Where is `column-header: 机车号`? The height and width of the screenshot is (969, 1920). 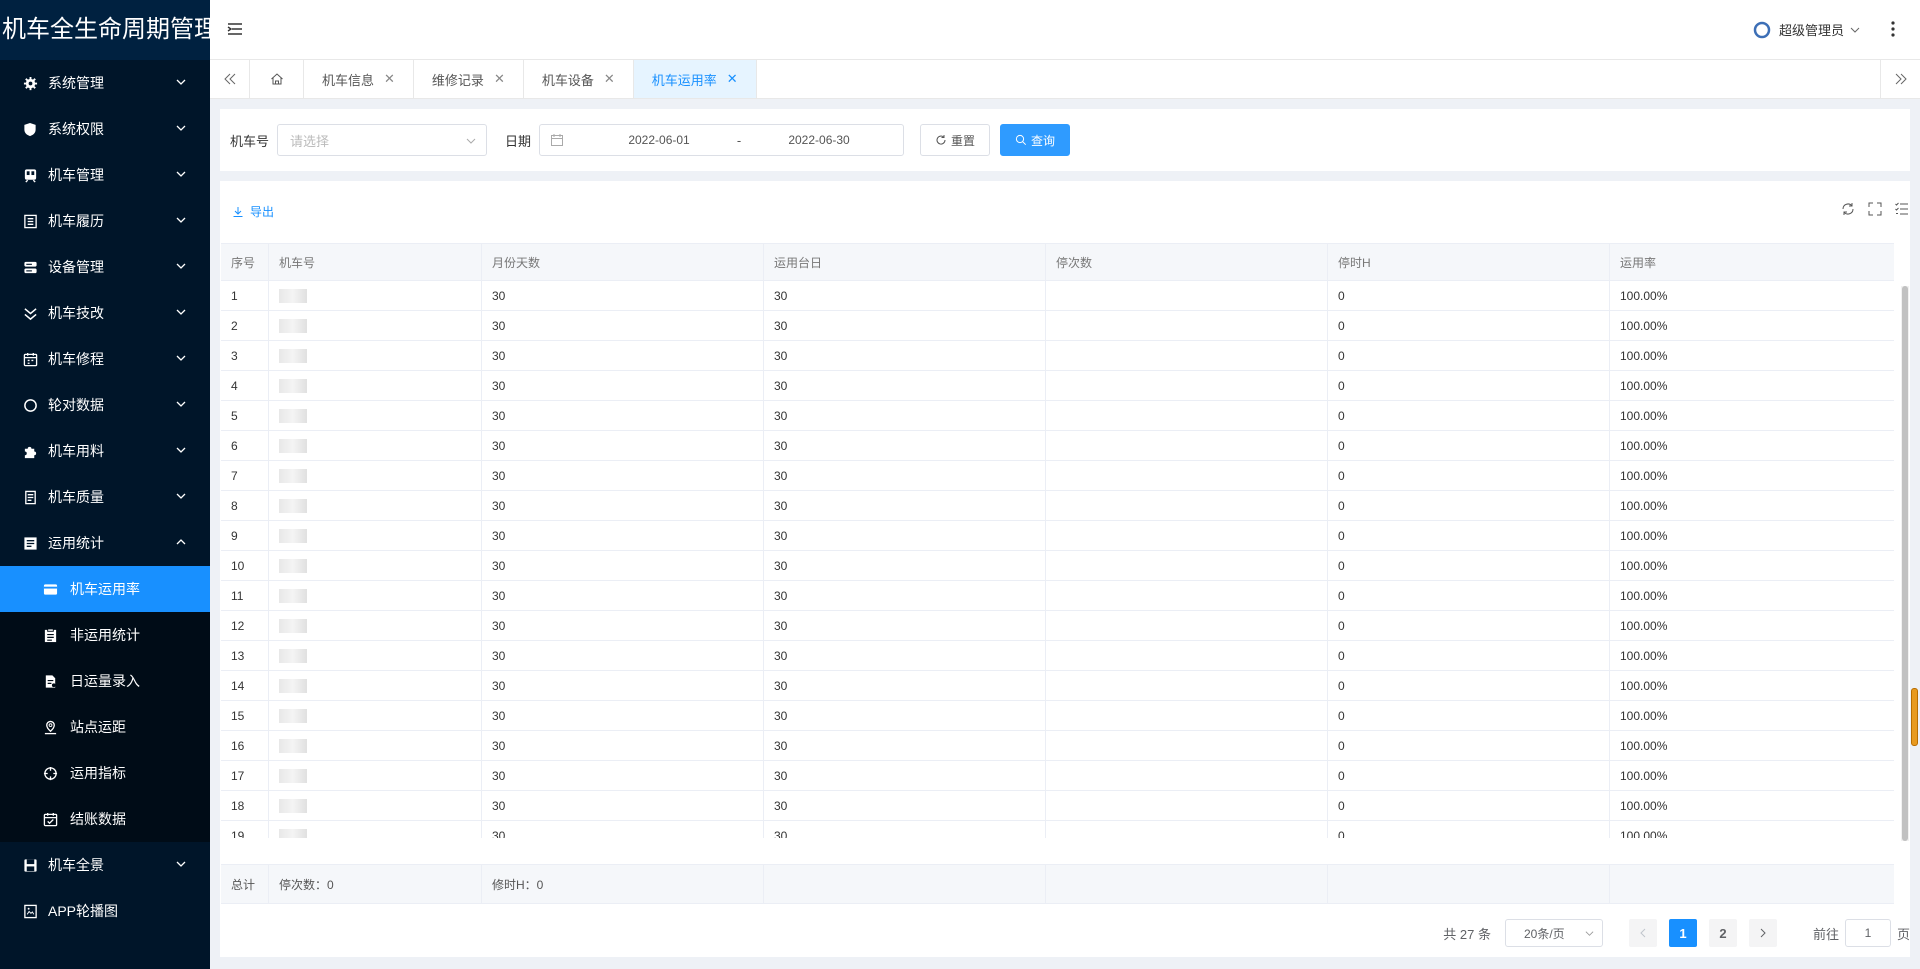 column-header: 机车号 is located at coordinates (375, 262).